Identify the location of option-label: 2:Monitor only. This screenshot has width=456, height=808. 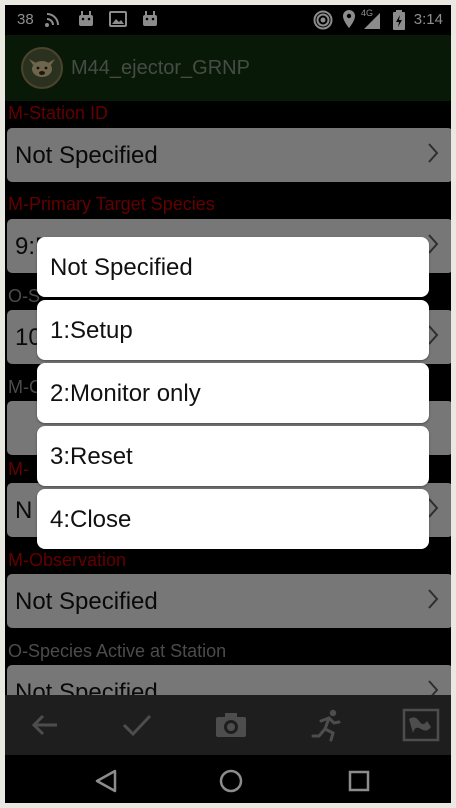
(125, 393).